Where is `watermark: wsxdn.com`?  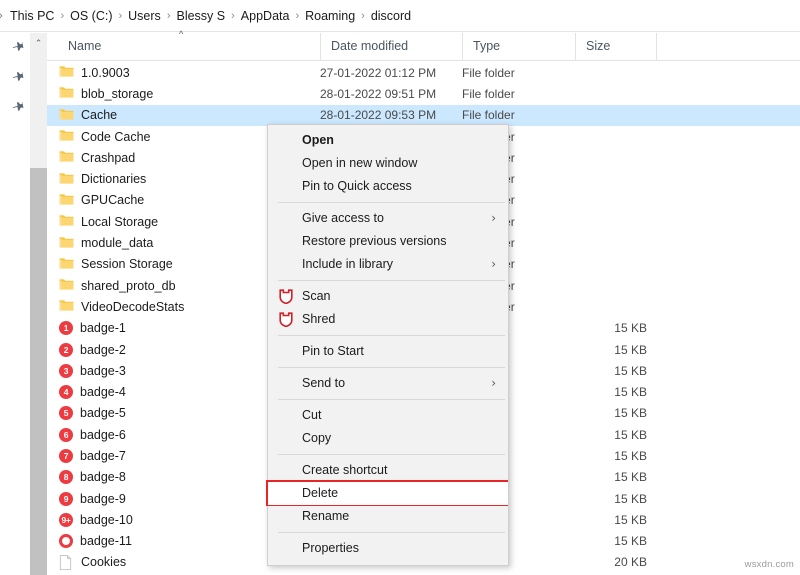 watermark: wsxdn.com is located at coordinates (769, 564).